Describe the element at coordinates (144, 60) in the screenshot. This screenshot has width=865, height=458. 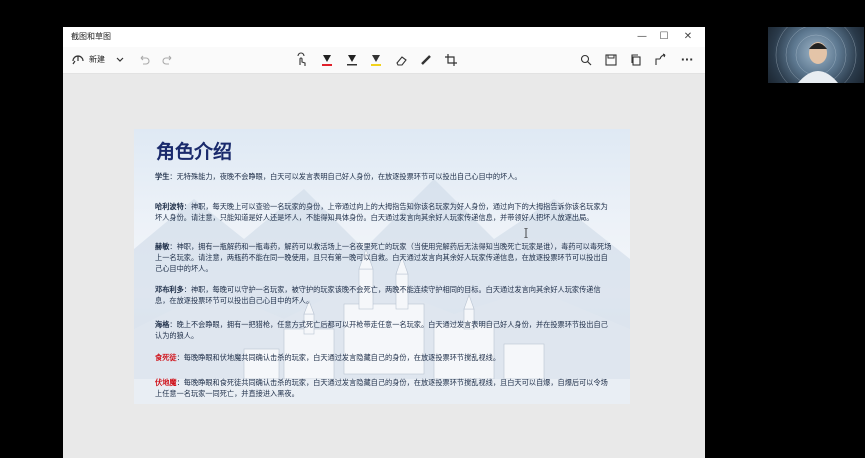
I see `undo-icon` at that location.